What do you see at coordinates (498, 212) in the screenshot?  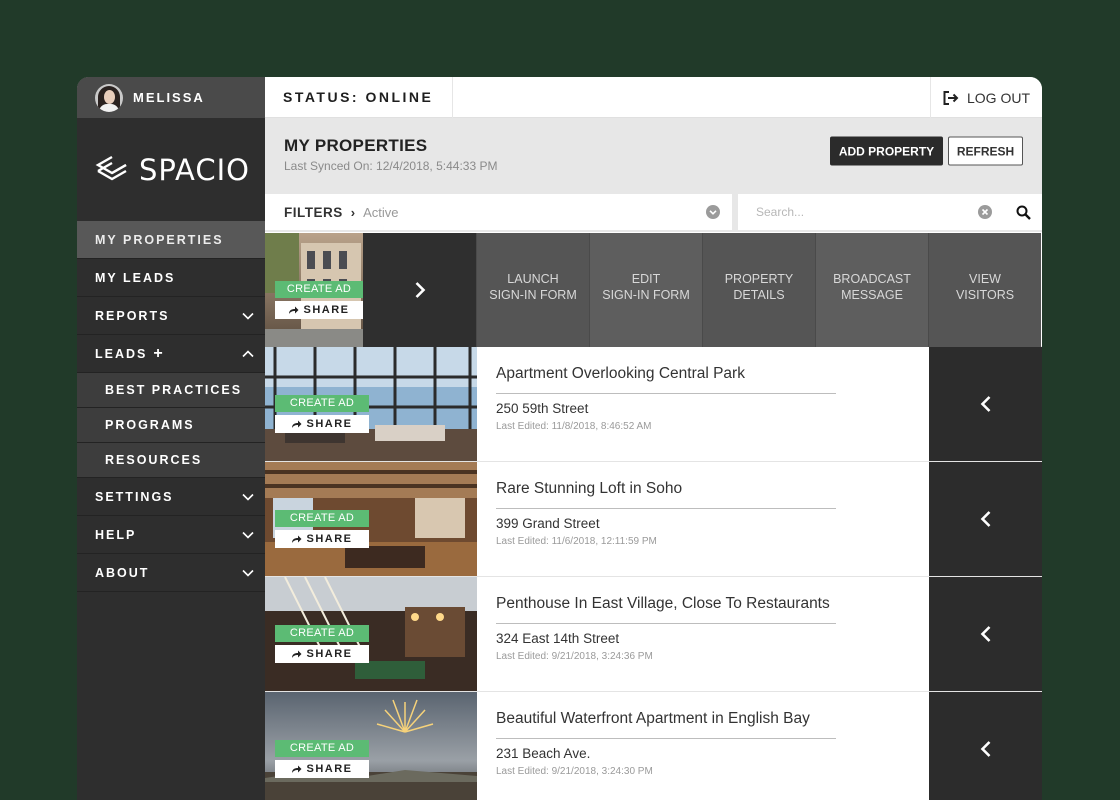 I see `filter-dropdown: FILTERS › Active` at bounding box center [498, 212].